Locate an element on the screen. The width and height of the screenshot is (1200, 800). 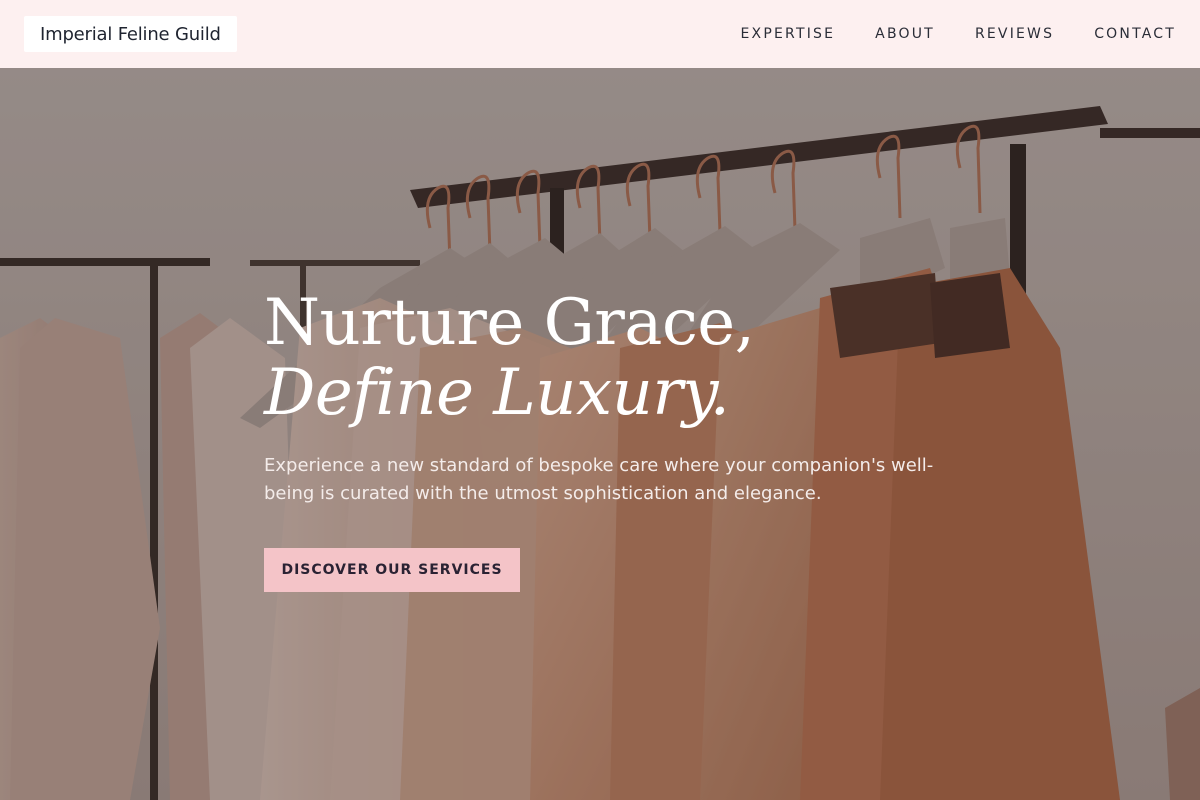
headline-line-1: Nurture Grace, is located at coordinates (509, 323).